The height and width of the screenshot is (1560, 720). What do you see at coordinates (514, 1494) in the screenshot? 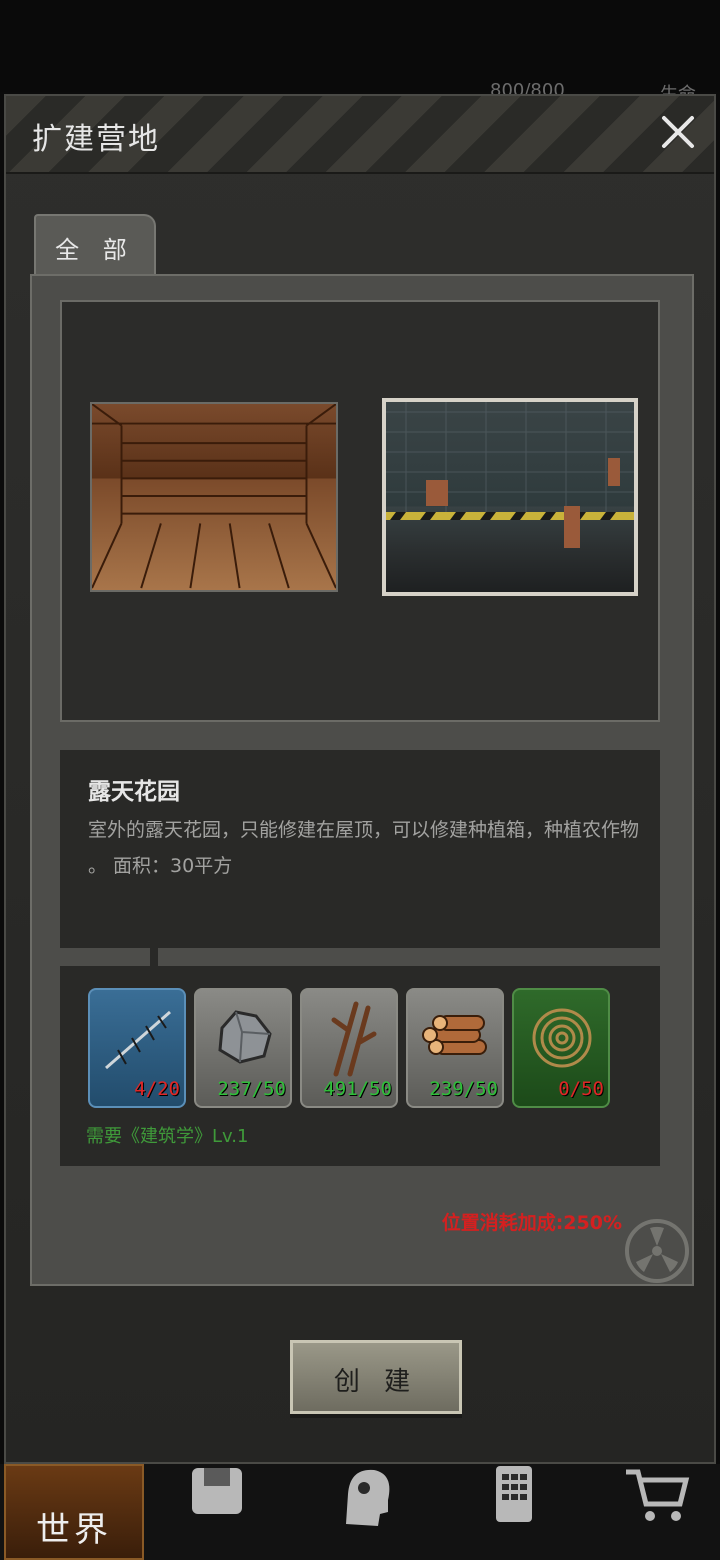
I see `phone-icon` at bounding box center [514, 1494].